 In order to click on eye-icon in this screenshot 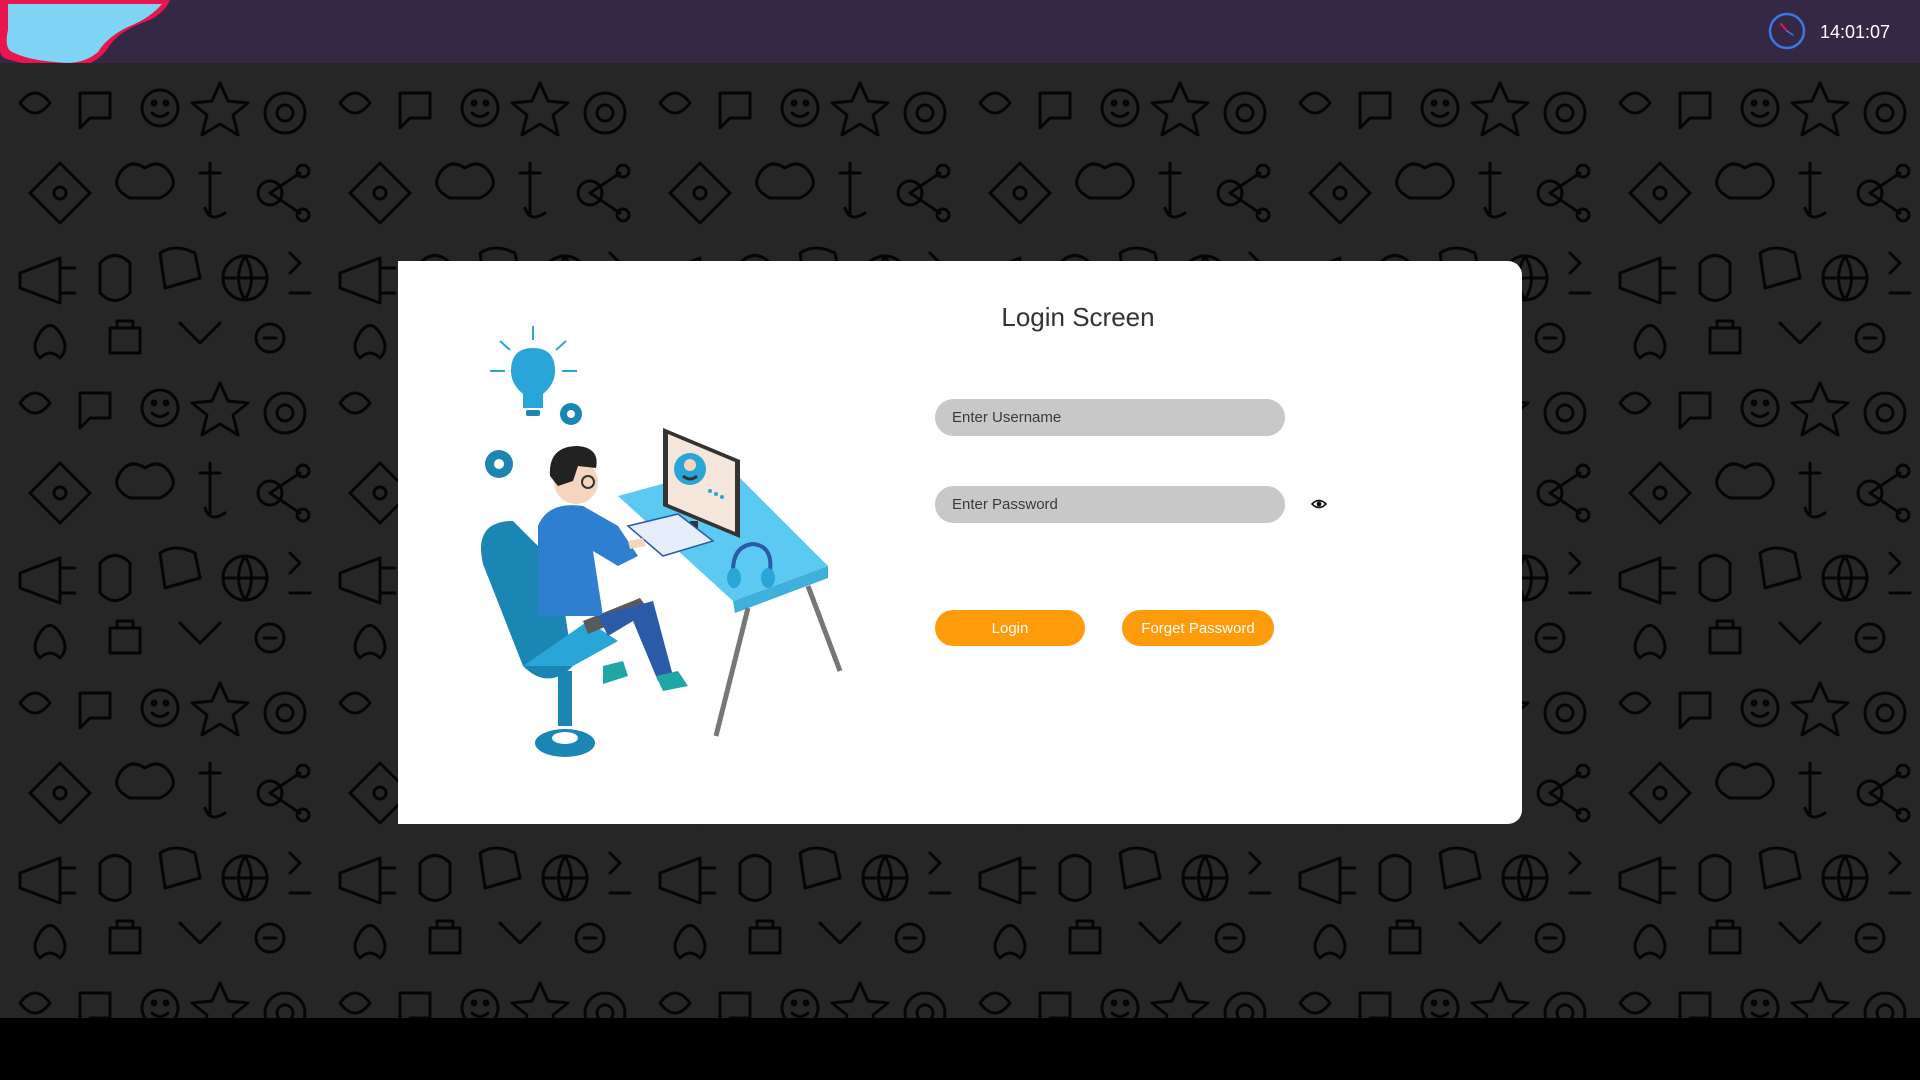, I will do `click(1319, 504)`.